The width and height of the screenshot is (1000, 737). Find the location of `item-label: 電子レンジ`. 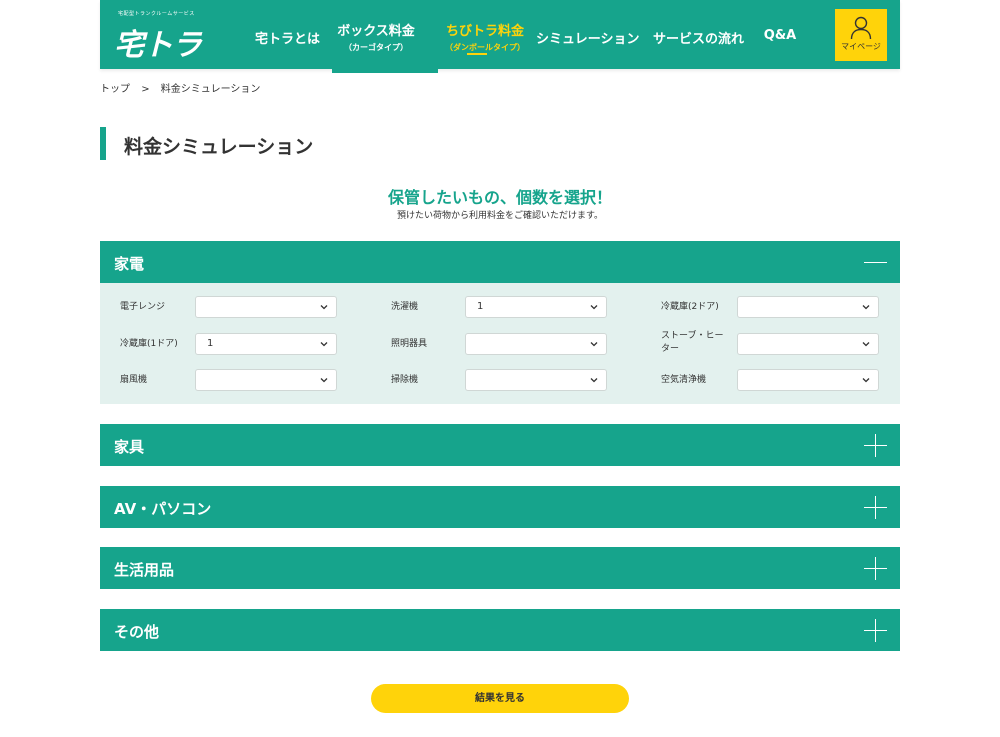

item-label: 電子レンジ is located at coordinates (143, 307).